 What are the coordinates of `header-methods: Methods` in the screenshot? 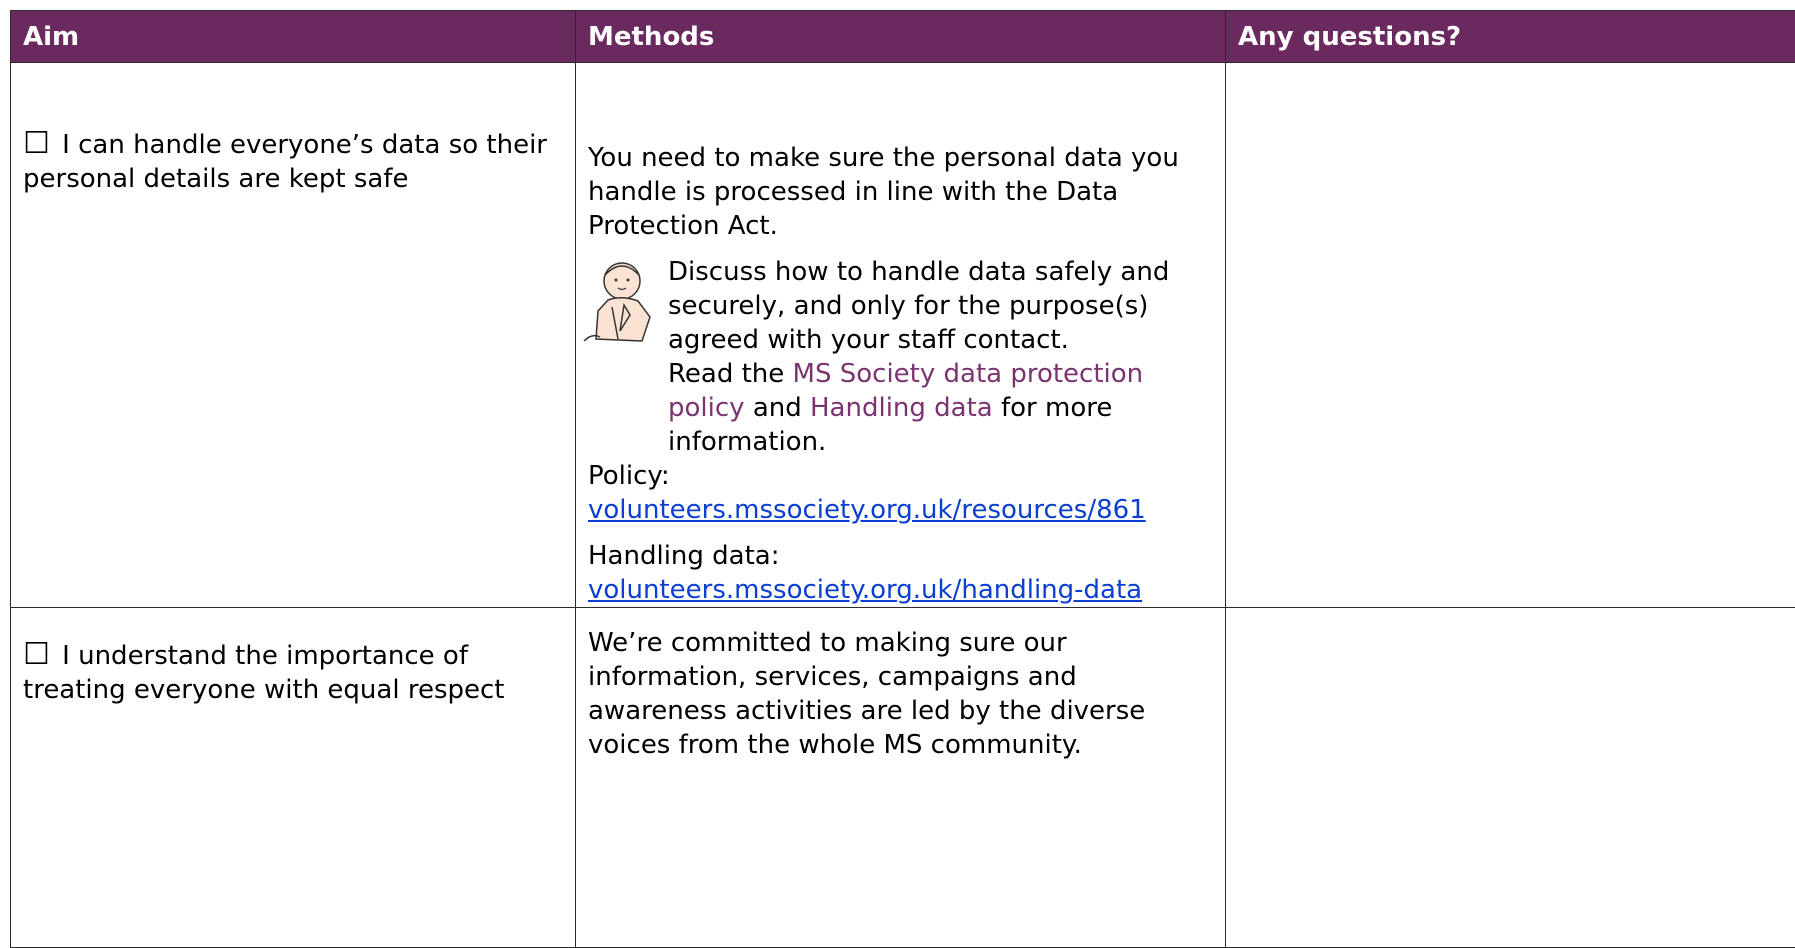 It's located at (901, 37).